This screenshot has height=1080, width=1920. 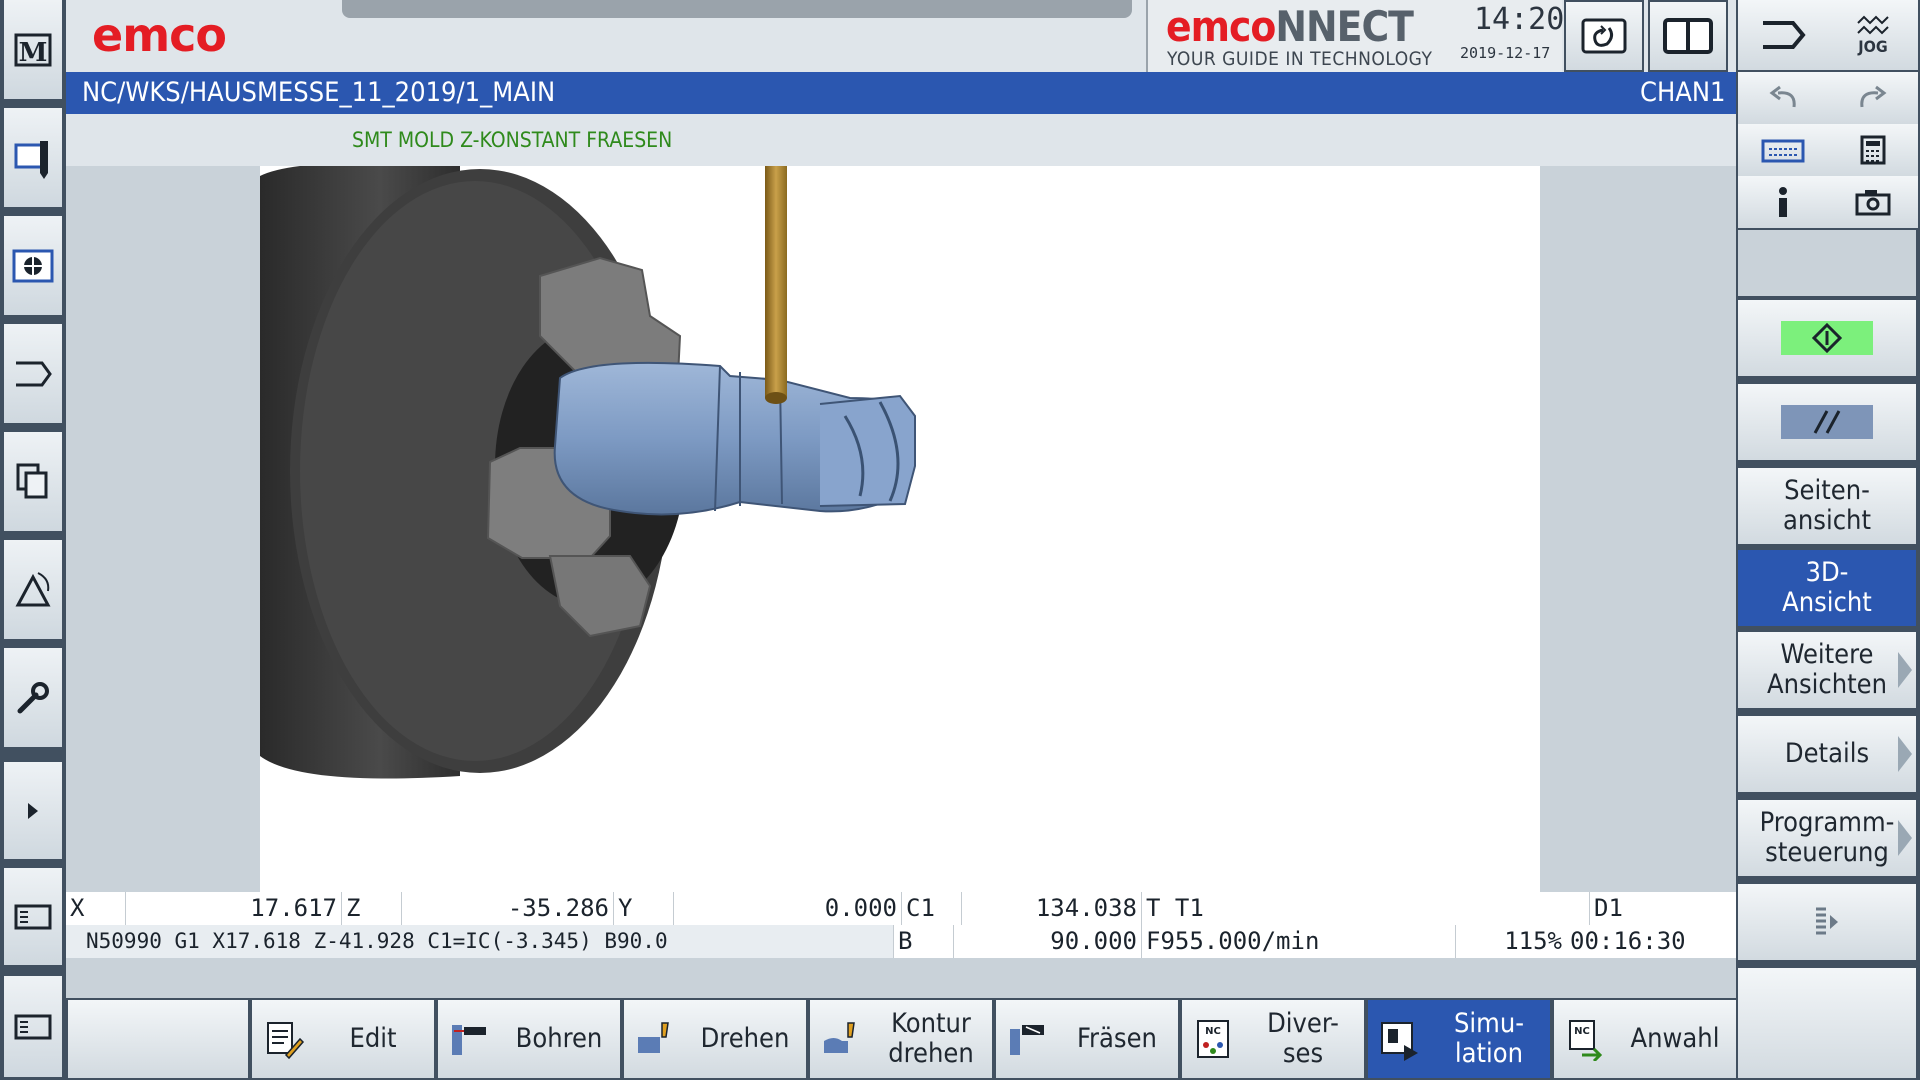 I want to click on split-view-button, so click(x=1688, y=36).